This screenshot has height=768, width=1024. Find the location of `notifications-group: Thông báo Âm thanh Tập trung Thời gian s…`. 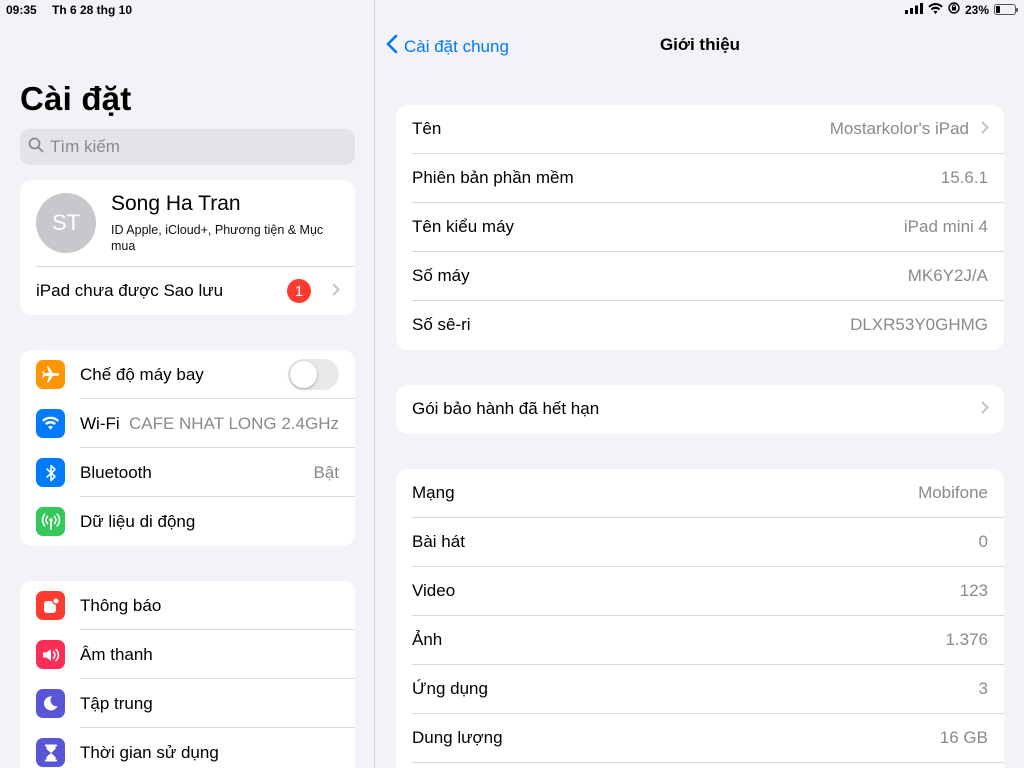

notifications-group: Thông báo Âm thanh Tập trung Thời gian s… is located at coordinates (187, 674).